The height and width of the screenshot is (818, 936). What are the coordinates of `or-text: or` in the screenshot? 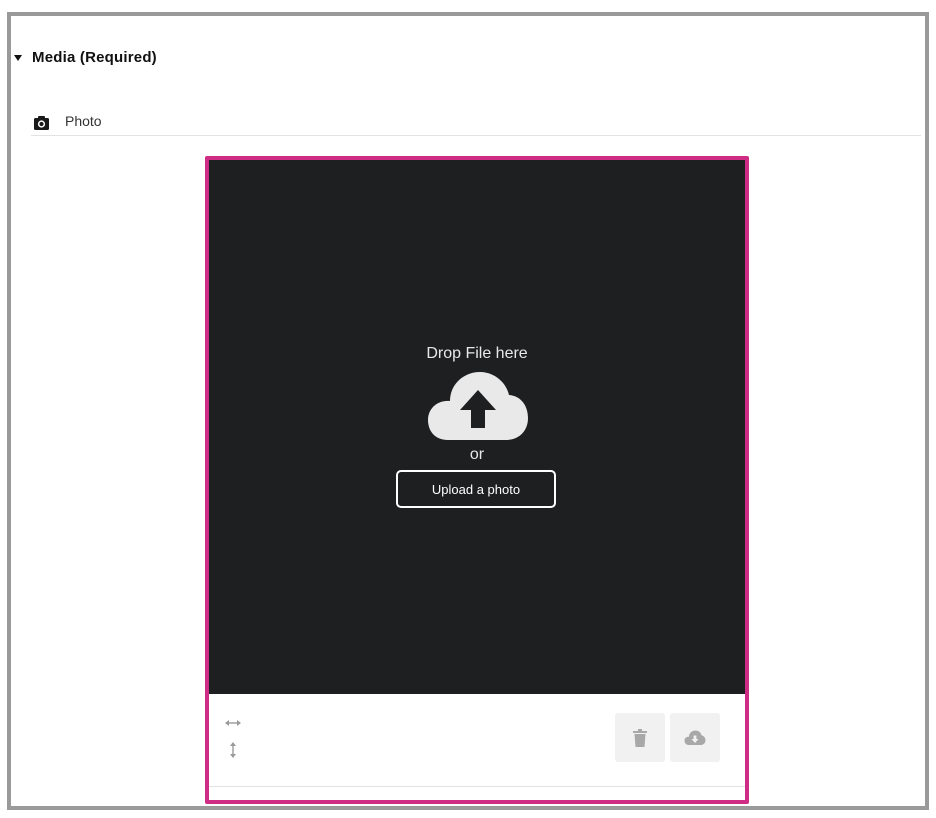 It's located at (477, 454).